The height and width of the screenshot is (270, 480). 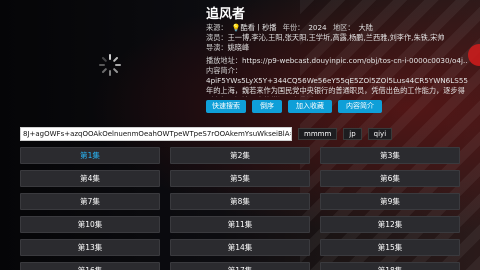 What do you see at coordinates (380, 134) in the screenshot?
I see `source-chip-qiyi: qiyi` at bounding box center [380, 134].